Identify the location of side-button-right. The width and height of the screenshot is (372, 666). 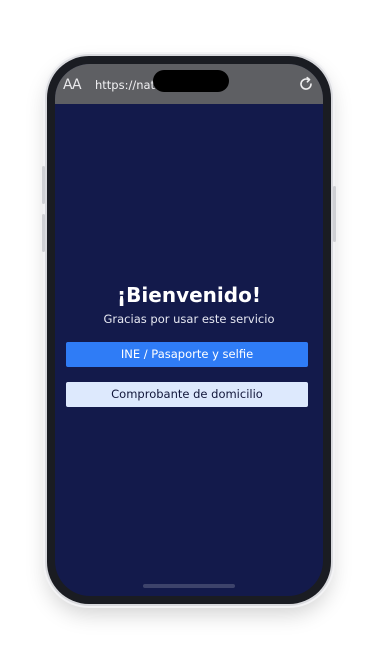
(334, 214).